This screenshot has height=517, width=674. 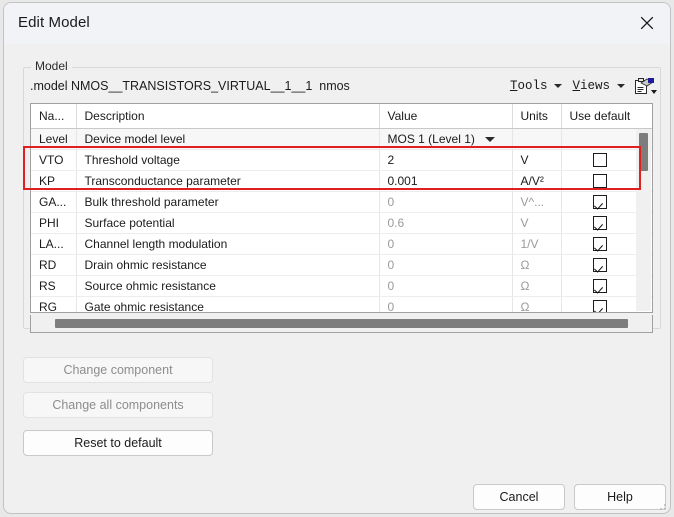 What do you see at coordinates (446, 223) in the screenshot?
I see `cell-parameter-value: 0.6` at bounding box center [446, 223].